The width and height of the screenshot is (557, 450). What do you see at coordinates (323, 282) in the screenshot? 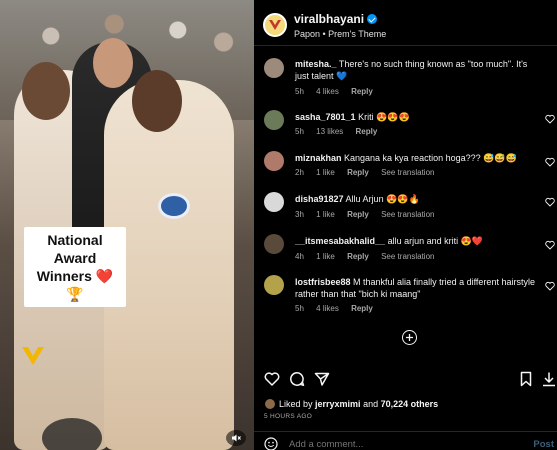
I see `comment-username: lostfrisbee88` at bounding box center [323, 282].